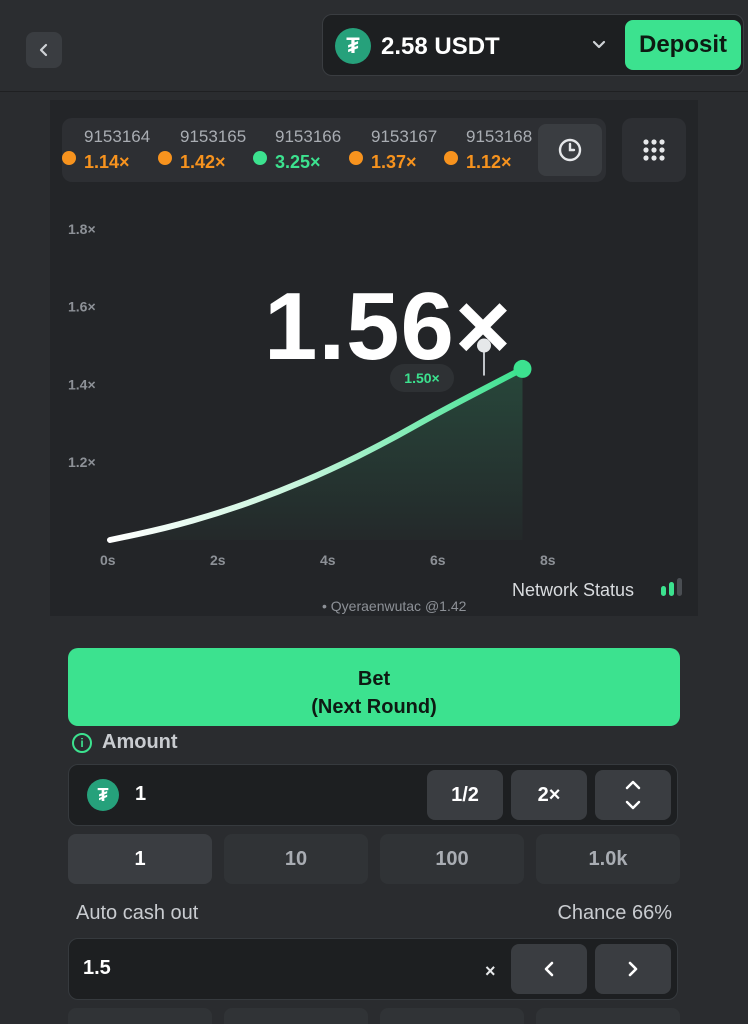 This screenshot has width=748, height=1024. Describe the element at coordinates (183, 968) in the screenshot. I see `auto-cashout-input` at that location.